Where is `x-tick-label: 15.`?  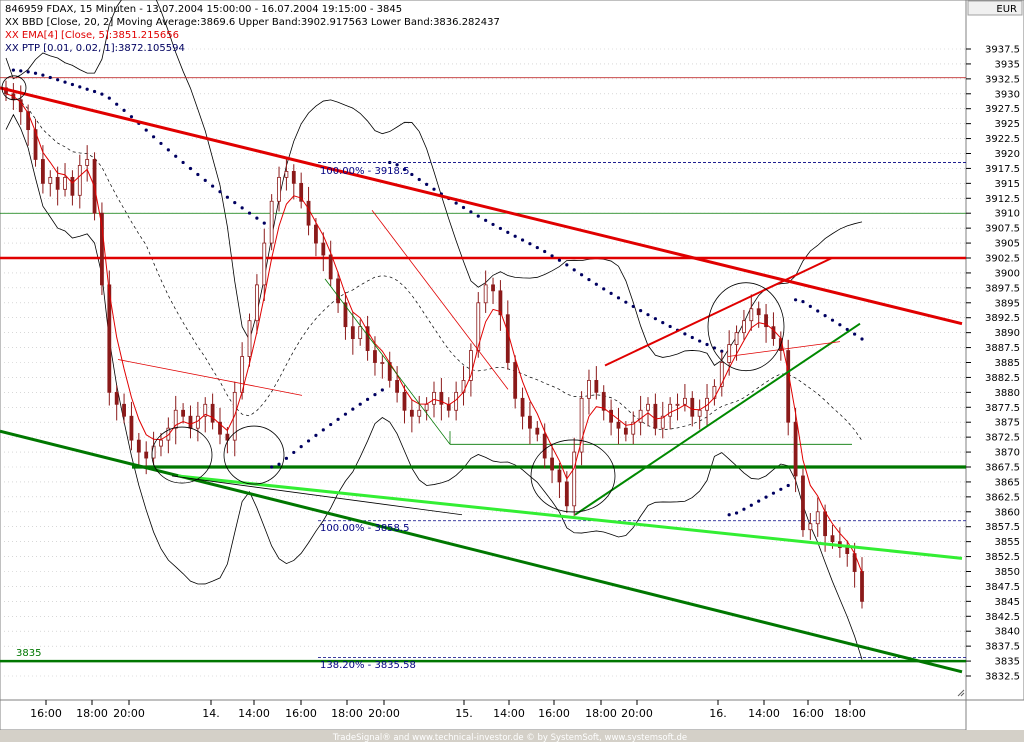
x-tick-label: 15. is located at coordinates (464, 713).